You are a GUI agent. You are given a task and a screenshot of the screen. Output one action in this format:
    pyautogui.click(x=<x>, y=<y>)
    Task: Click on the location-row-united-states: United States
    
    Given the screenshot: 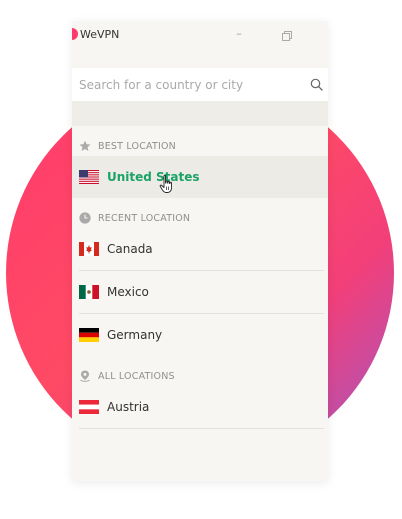 What is the action you would take?
    pyautogui.click(x=200, y=177)
    